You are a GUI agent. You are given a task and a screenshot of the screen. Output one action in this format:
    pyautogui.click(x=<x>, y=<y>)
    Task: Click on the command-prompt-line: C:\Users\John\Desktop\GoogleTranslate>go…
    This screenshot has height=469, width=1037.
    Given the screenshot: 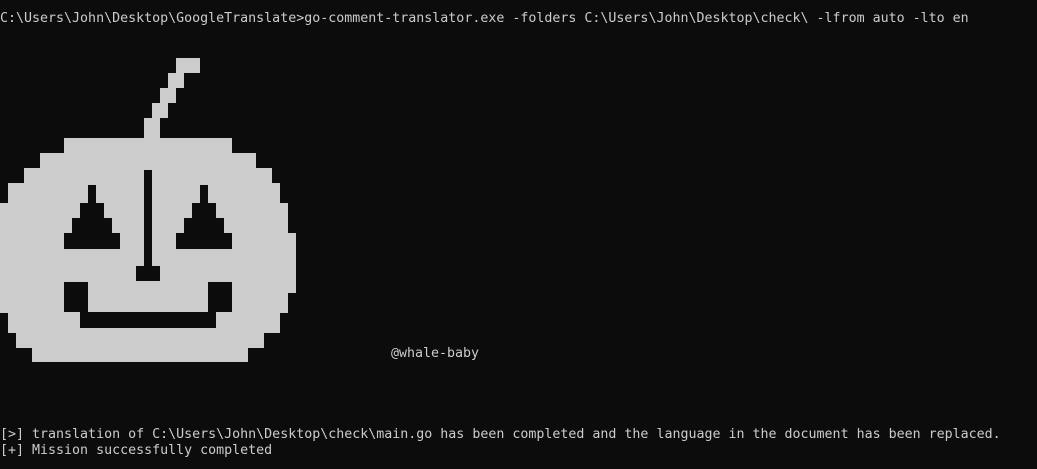 What is the action you would take?
    pyautogui.click(x=484, y=18)
    